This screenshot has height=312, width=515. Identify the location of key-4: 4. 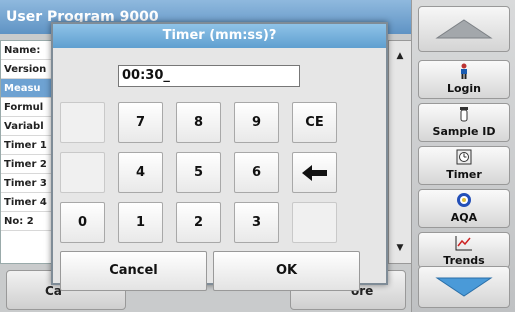
(140, 172).